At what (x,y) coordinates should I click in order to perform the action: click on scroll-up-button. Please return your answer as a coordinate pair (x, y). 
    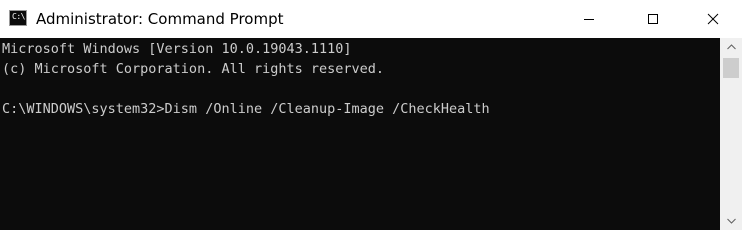
    Looking at the image, I should click on (731, 47).